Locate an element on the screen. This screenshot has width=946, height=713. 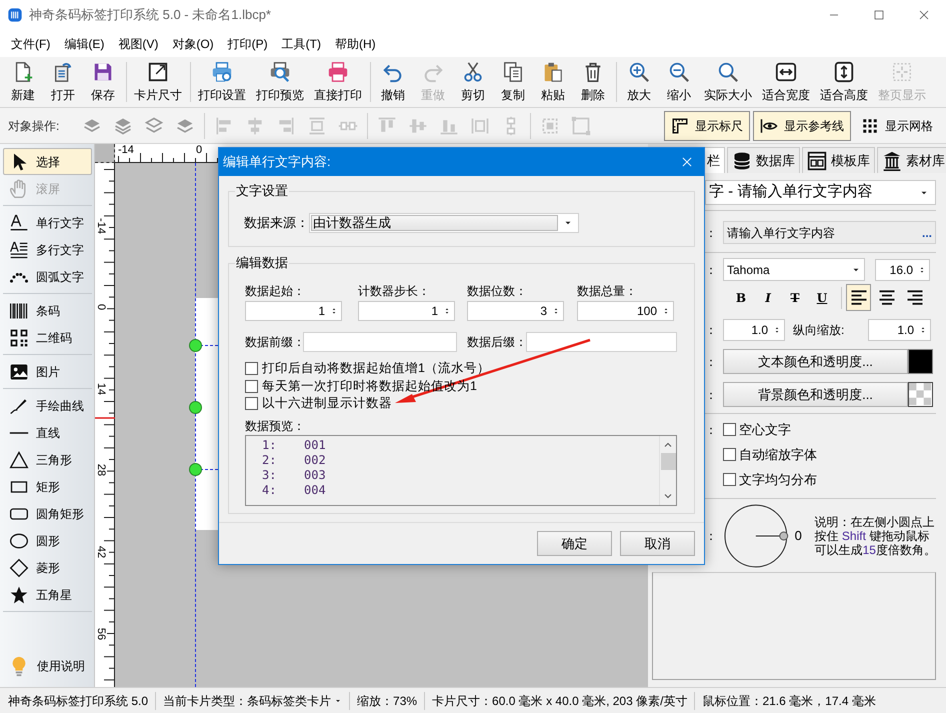
toolbar-button: 实际大小 is located at coordinates (728, 82).